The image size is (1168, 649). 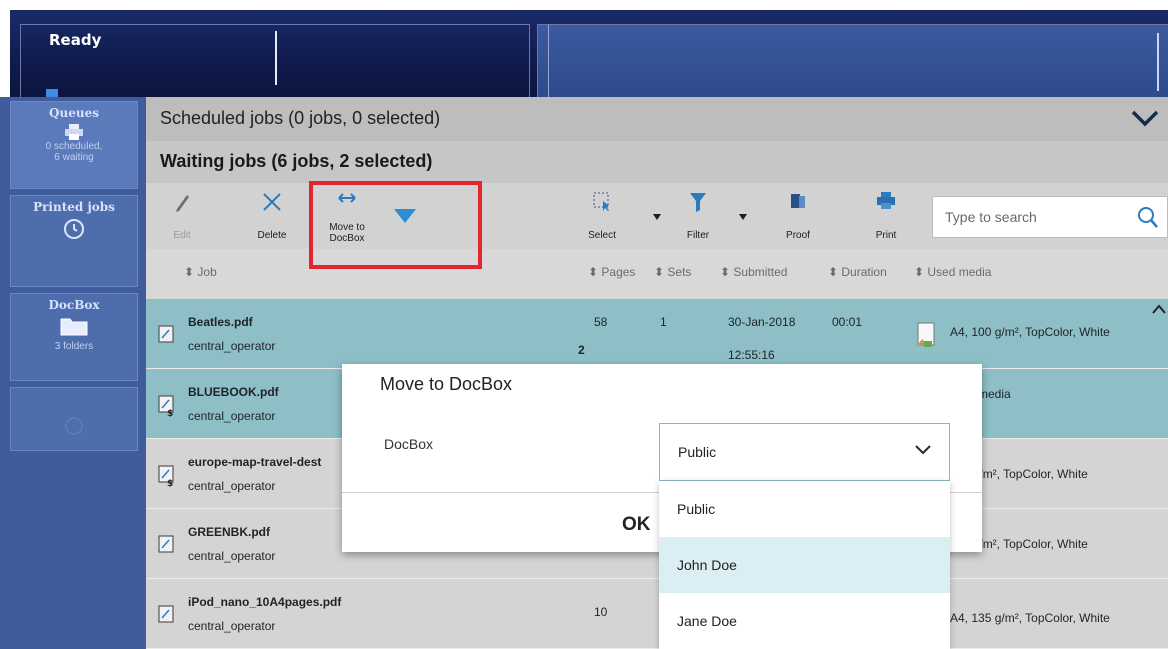 I want to click on nav-docbox: DocBox 3 folders, so click(x=74, y=337).